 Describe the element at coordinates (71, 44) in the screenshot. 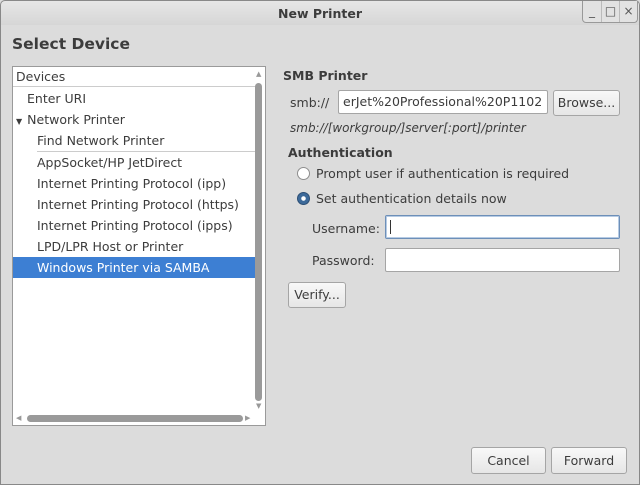

I see `page-title: Select Device` at that location.